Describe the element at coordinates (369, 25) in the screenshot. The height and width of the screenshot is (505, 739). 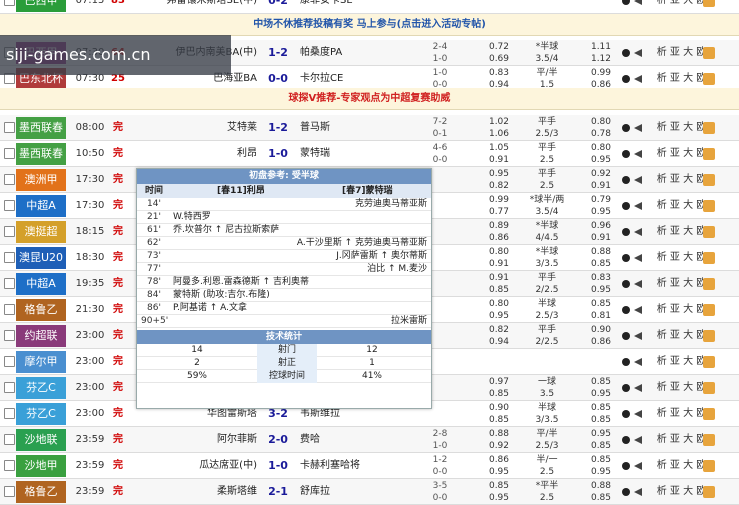
I see `promo-banner: 中场不休推荐投稿有奖 马上参与(点击进入活动专帖)` at that location.